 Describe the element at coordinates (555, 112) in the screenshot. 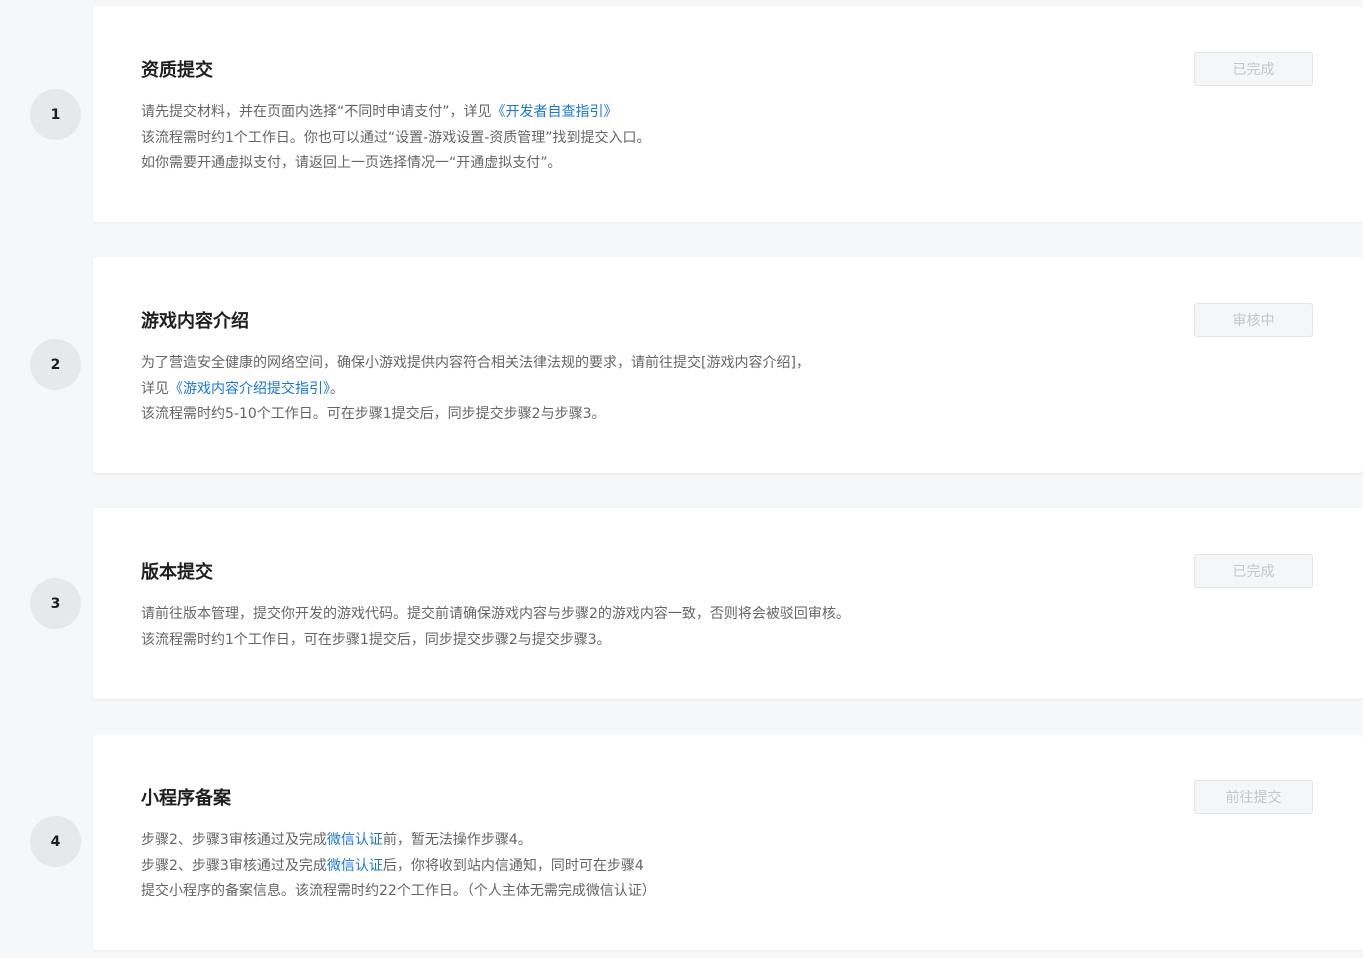

I see `developer-self-check-guide-link: 《开发者自查指引》` at that location.